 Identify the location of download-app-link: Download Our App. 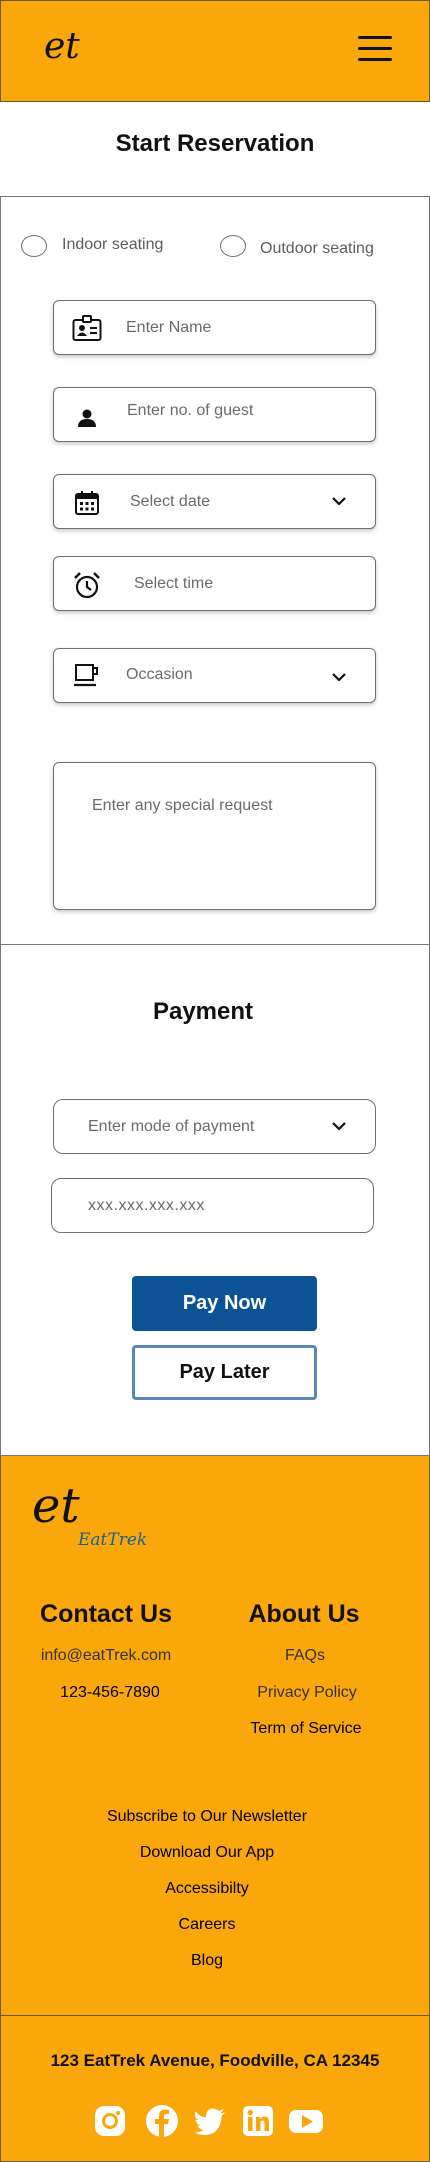
(207, 1853).